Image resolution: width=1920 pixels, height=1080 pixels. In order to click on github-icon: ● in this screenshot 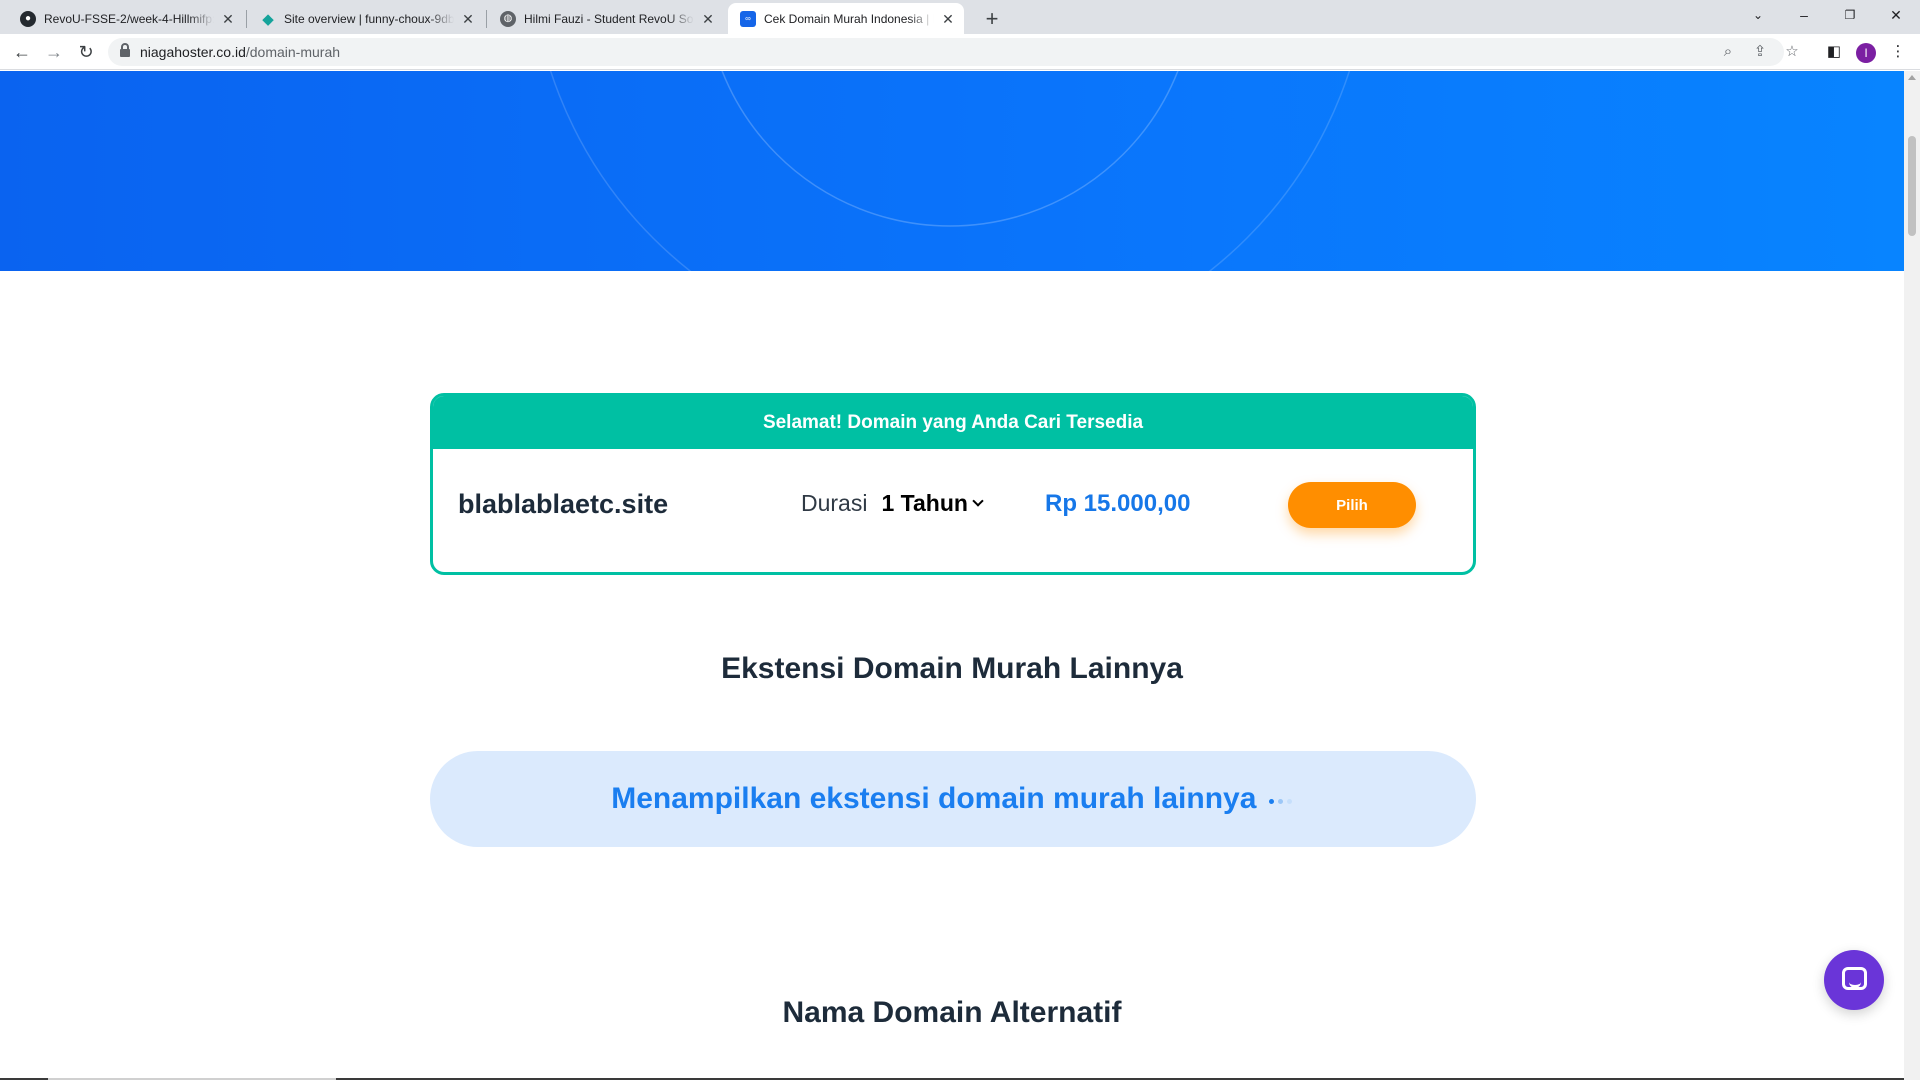, I will do `click(28, 18)`.